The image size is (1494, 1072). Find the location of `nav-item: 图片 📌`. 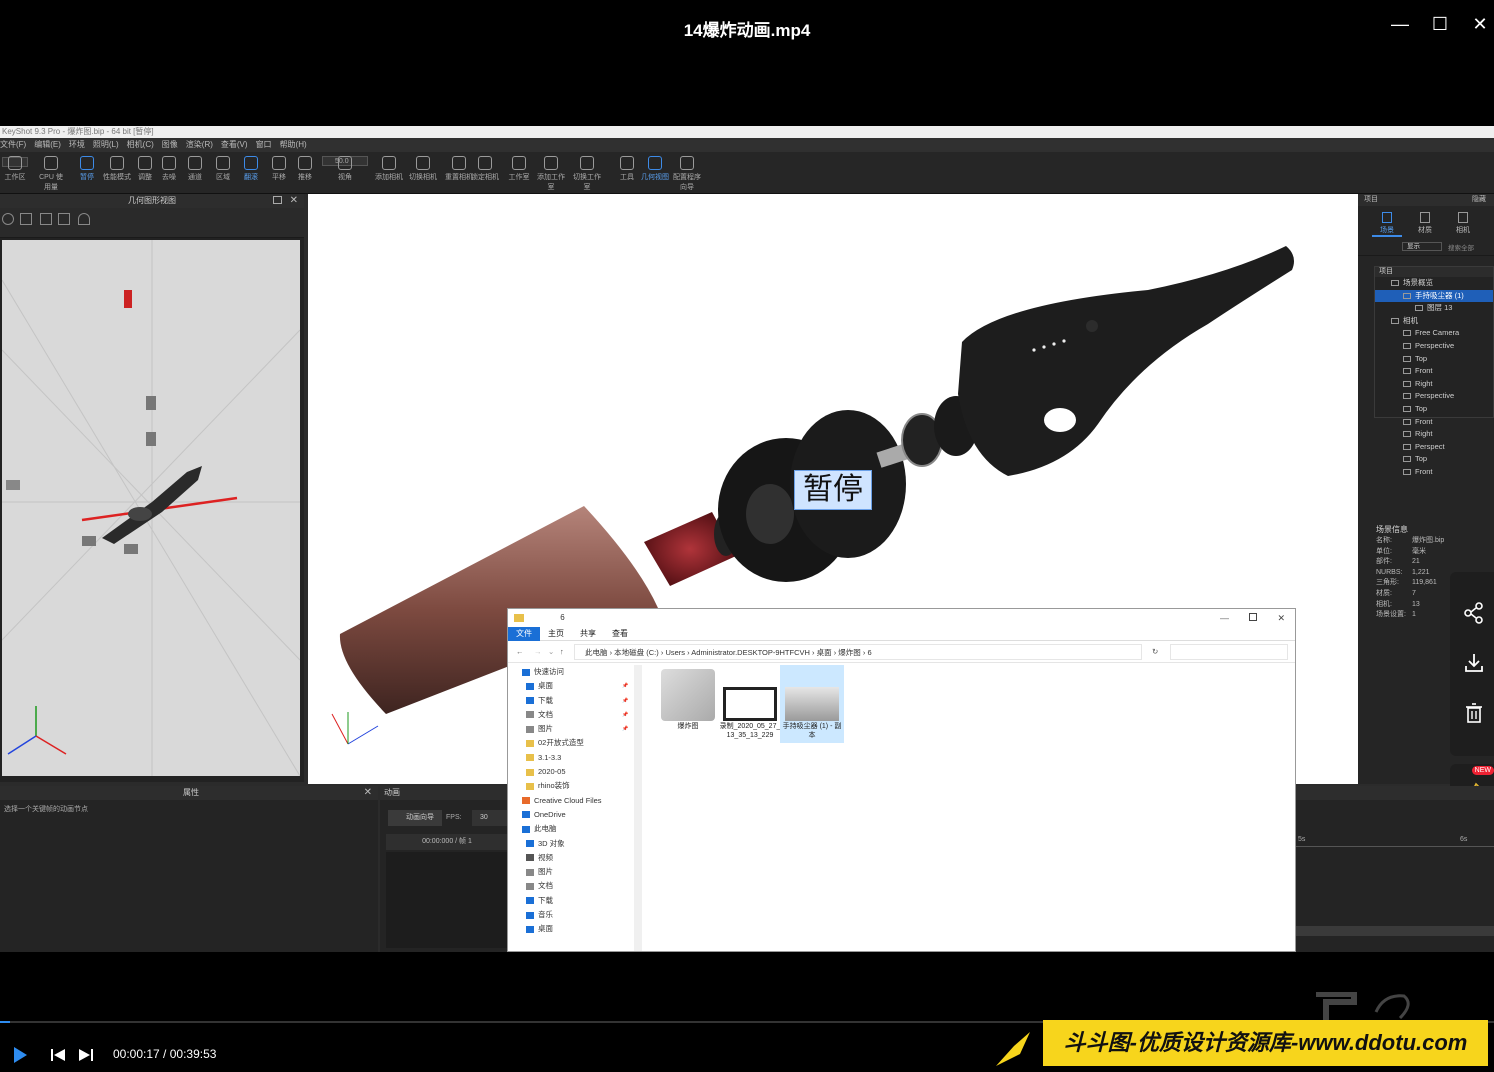

nav-item: 图片 📌 is located at coordinates (575, 729).